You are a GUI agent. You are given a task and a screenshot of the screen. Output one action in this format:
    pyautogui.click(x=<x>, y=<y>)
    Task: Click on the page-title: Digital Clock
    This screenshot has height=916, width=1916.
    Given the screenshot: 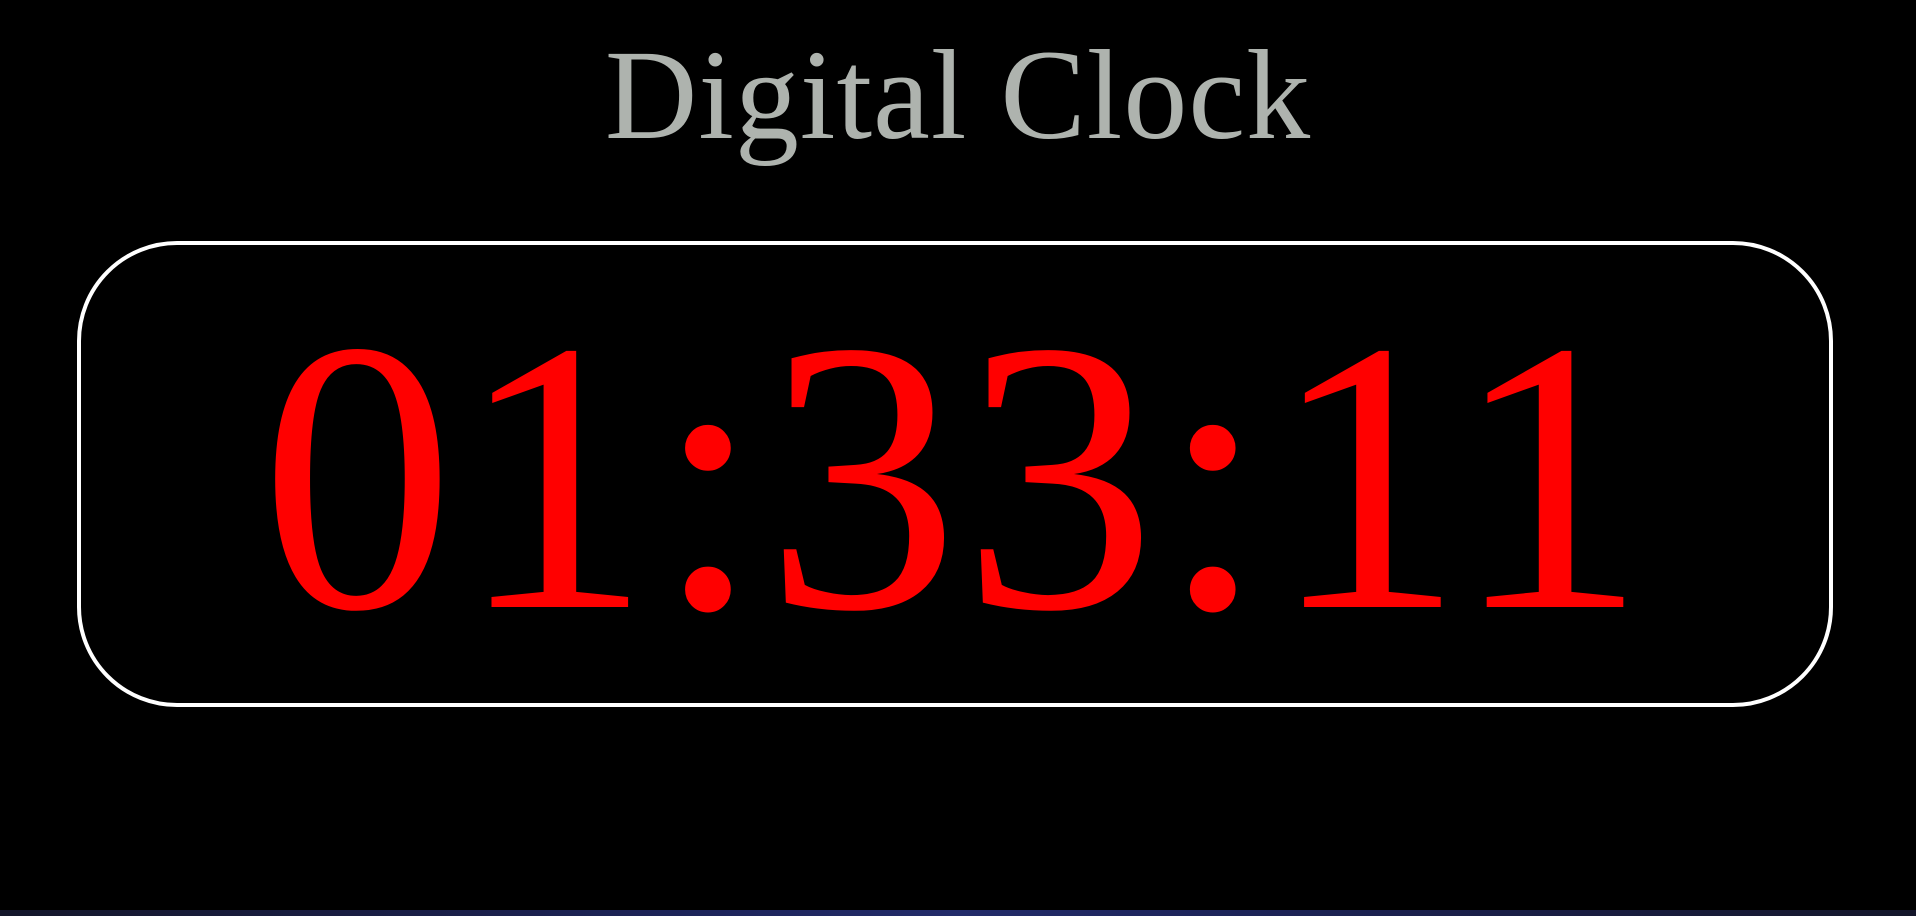 What is the action you would take?
    pyautogui.click(x=958, y=95)
    